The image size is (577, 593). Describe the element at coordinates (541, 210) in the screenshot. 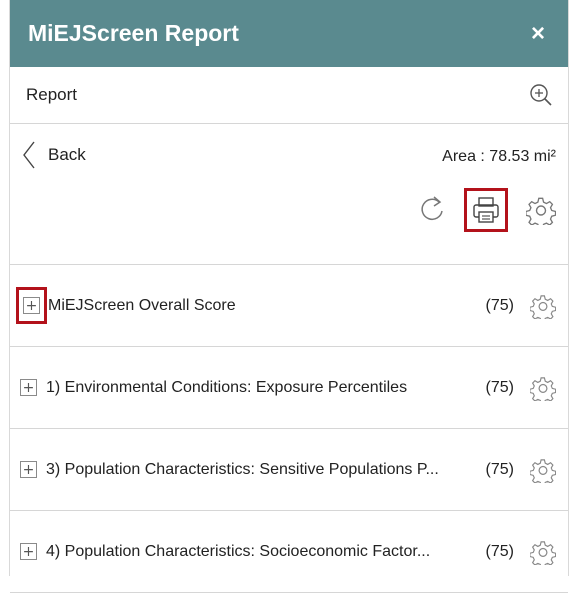

I see `settings-gear-icon` at that location.